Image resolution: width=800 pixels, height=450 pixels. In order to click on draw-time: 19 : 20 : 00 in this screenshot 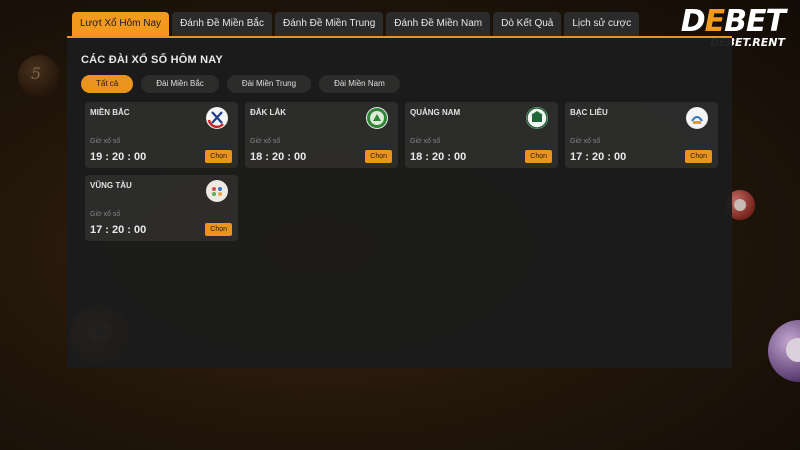, I will do `click(118, 157)`.